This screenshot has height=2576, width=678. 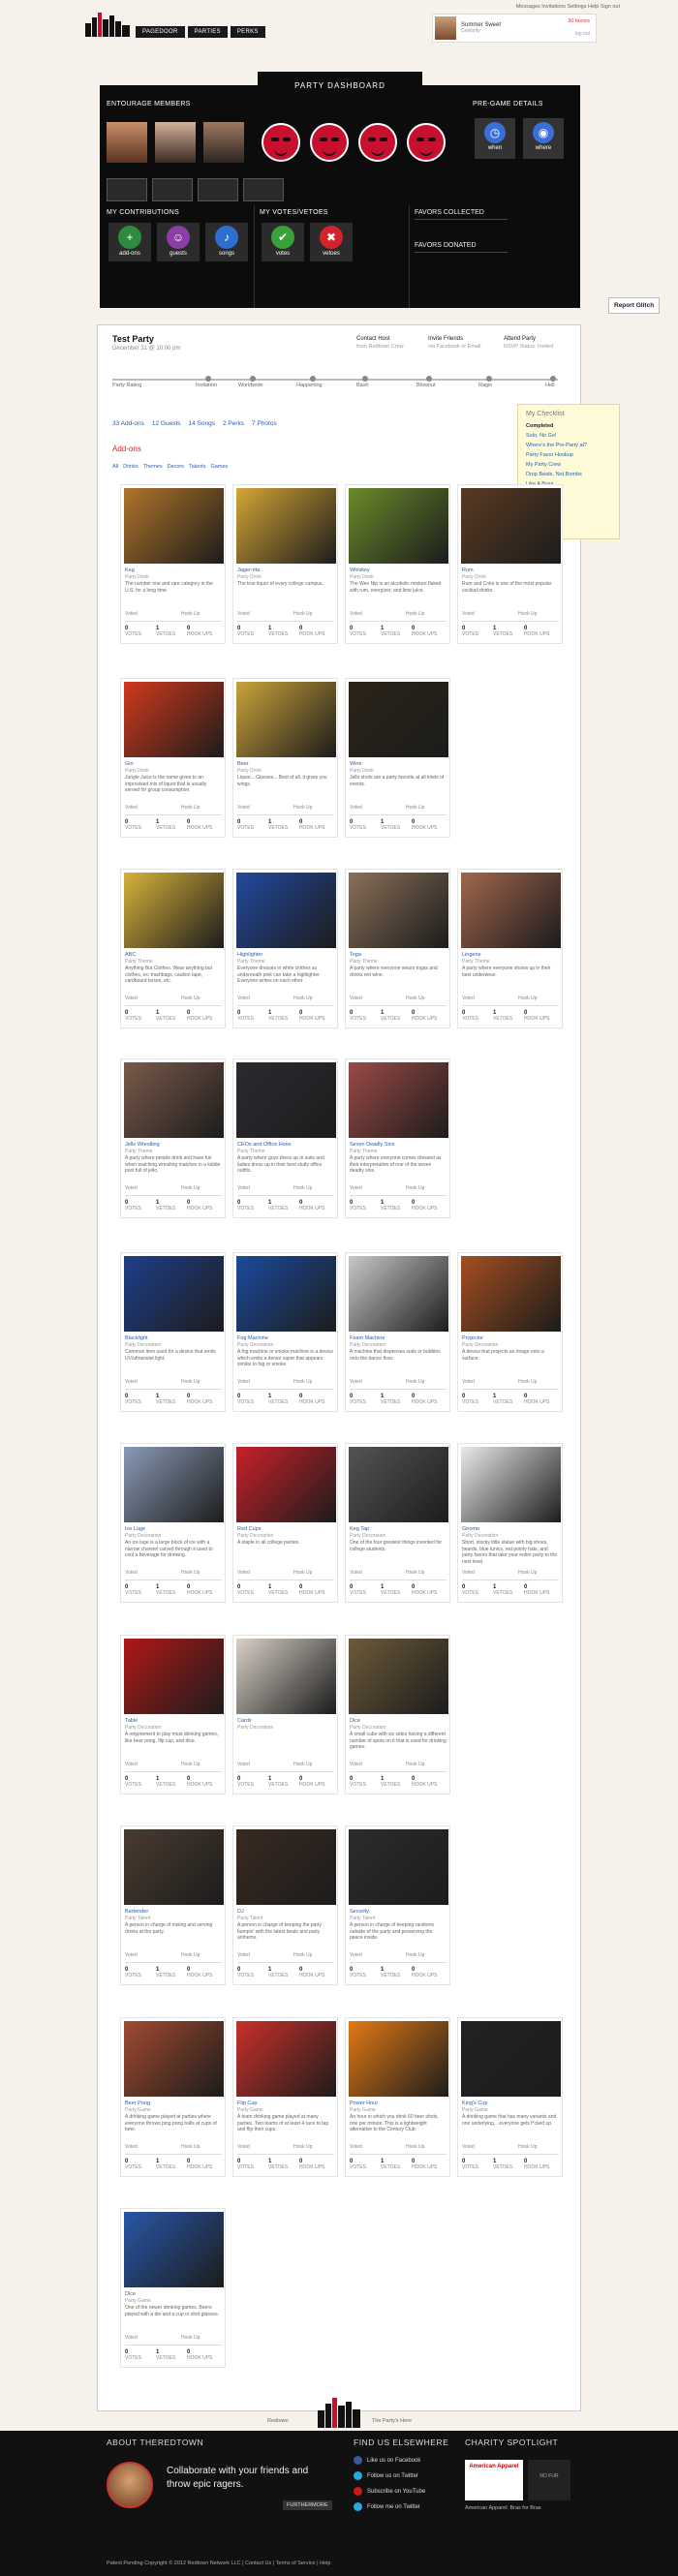 I want to click on nav-pagedoor: PAGEDOOR, so click(x=160, y=32).